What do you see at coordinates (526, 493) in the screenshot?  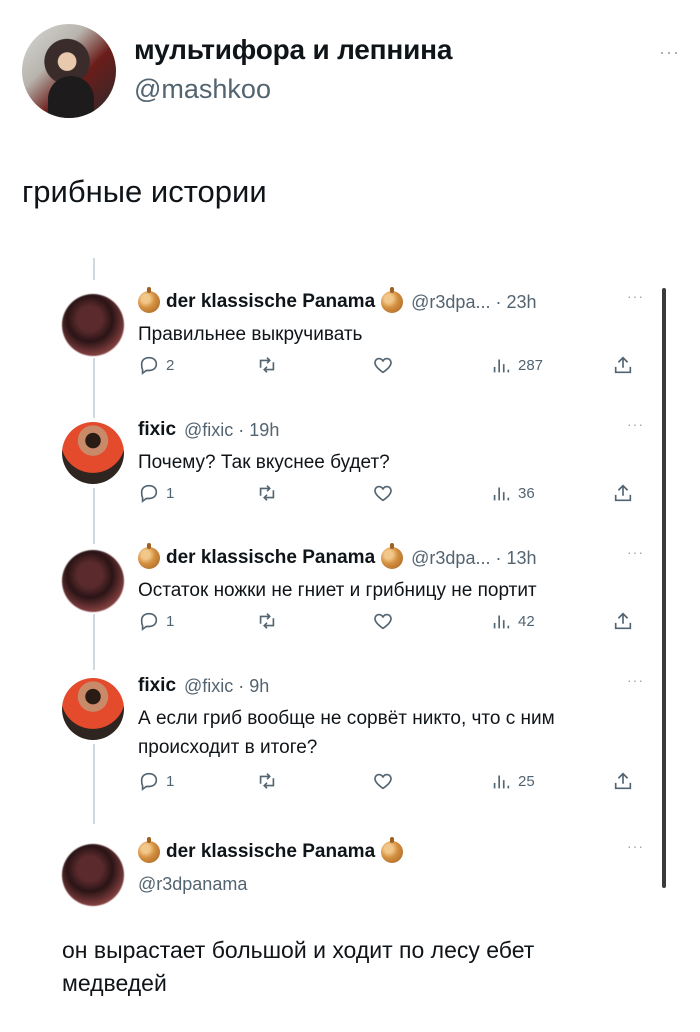 I see `views-count: 36` at bounding box center [526, 493].